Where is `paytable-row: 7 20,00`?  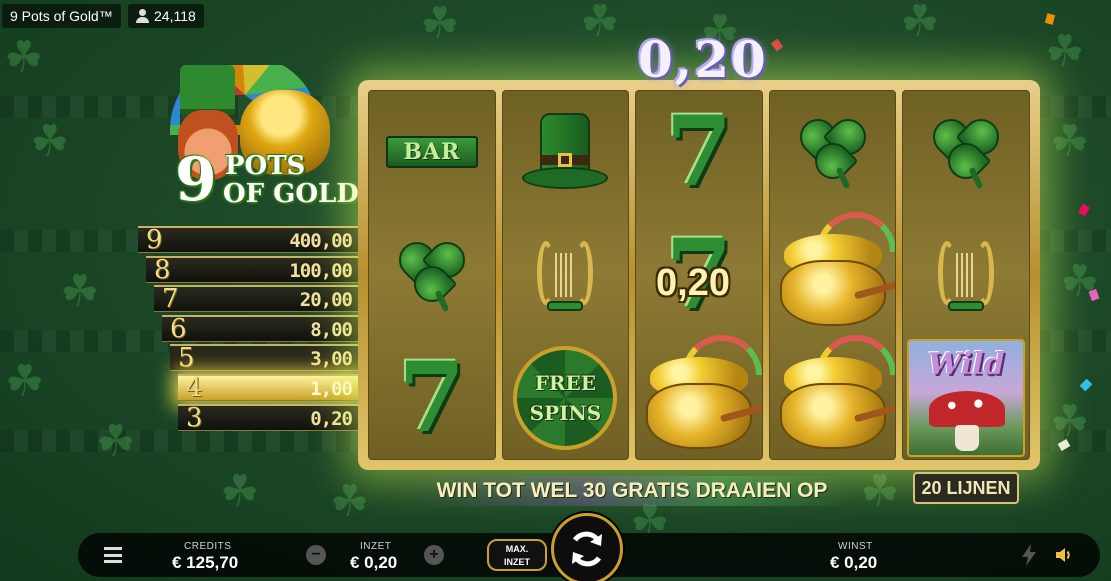 paytable-row: 7 20,00 is located at coordinates (256, 299).